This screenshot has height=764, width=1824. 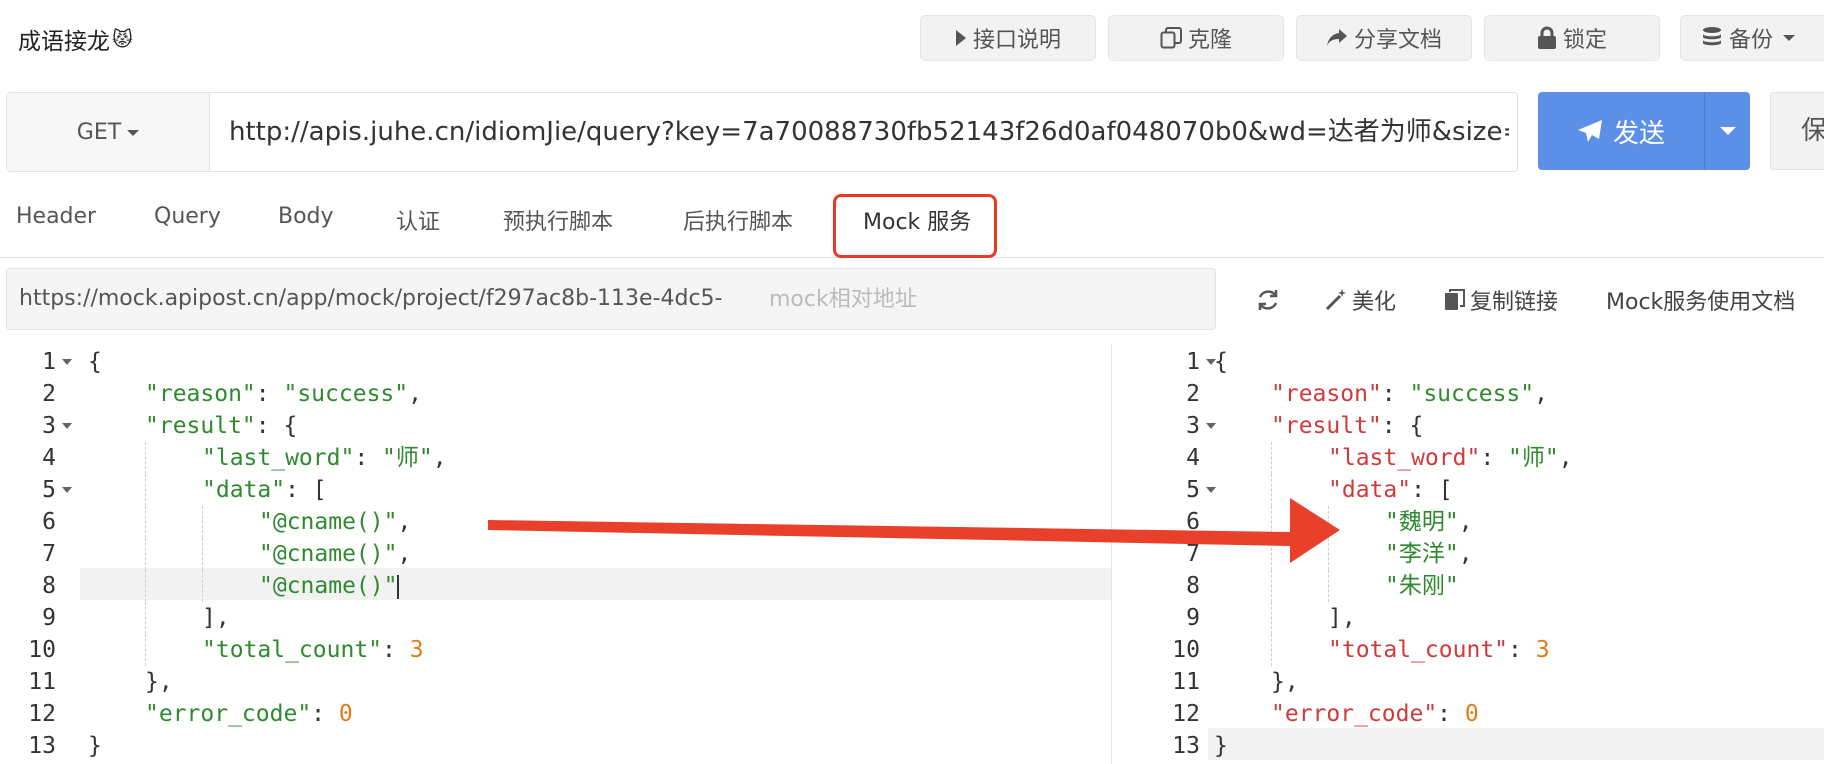 What do you see at coordinates (1384, 38) in the screenshot?
I see `share-doc-button: 分享文档` at bounding box center [1384, 38].